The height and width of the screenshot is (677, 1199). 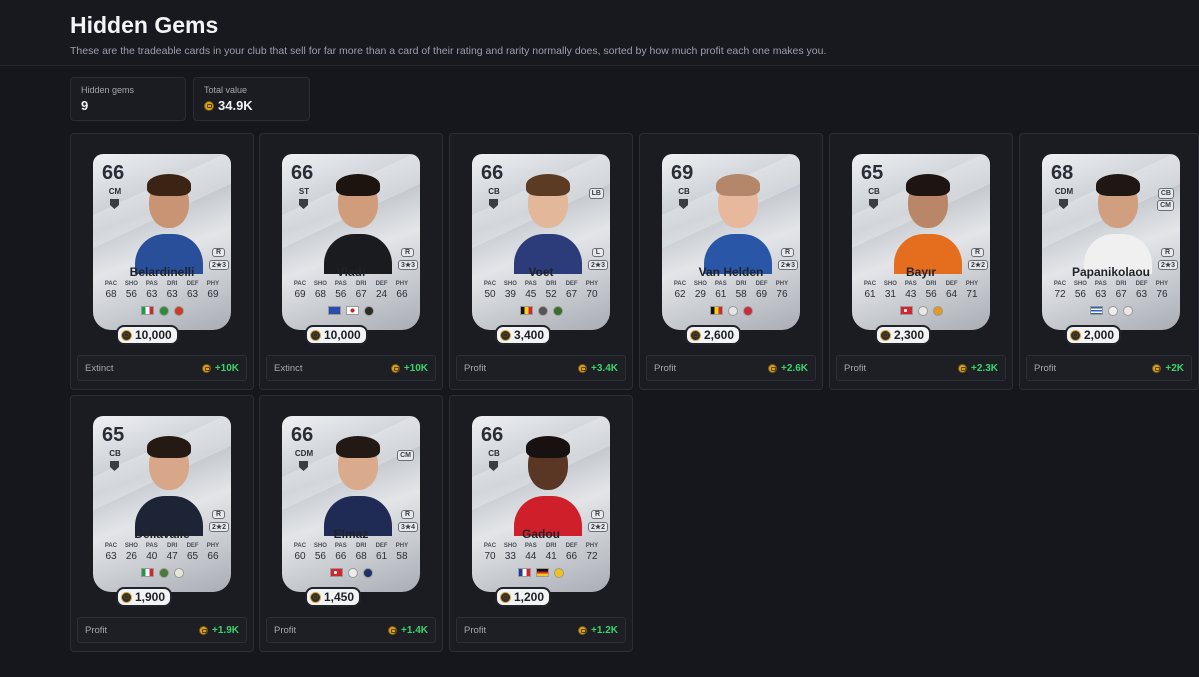 What do you see at coordinates (598, 368) in the screenshot?
I see `profit-amount: +3.4K` at bounding box center [598, 368].